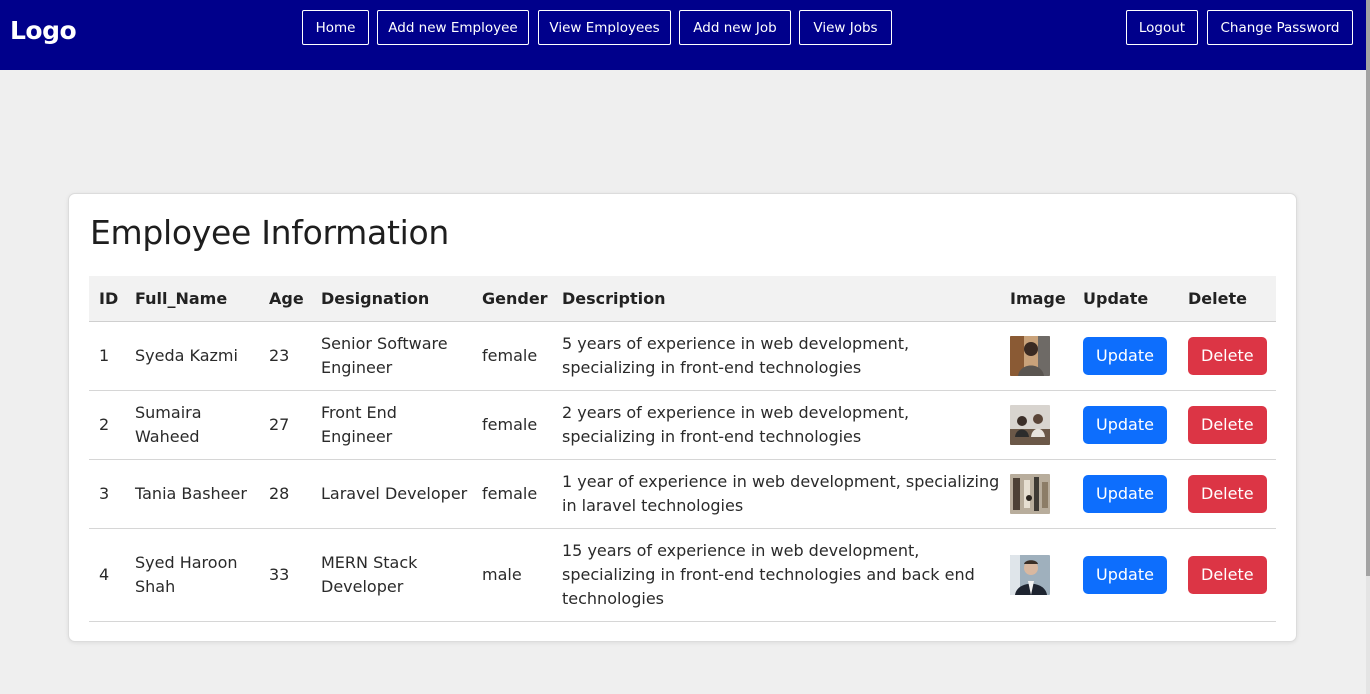  What do you see at coordinates (192, 425) in the screenshot?
I see `cell-full-name: Sumaira Waheed` at bounding box center [192, 425].